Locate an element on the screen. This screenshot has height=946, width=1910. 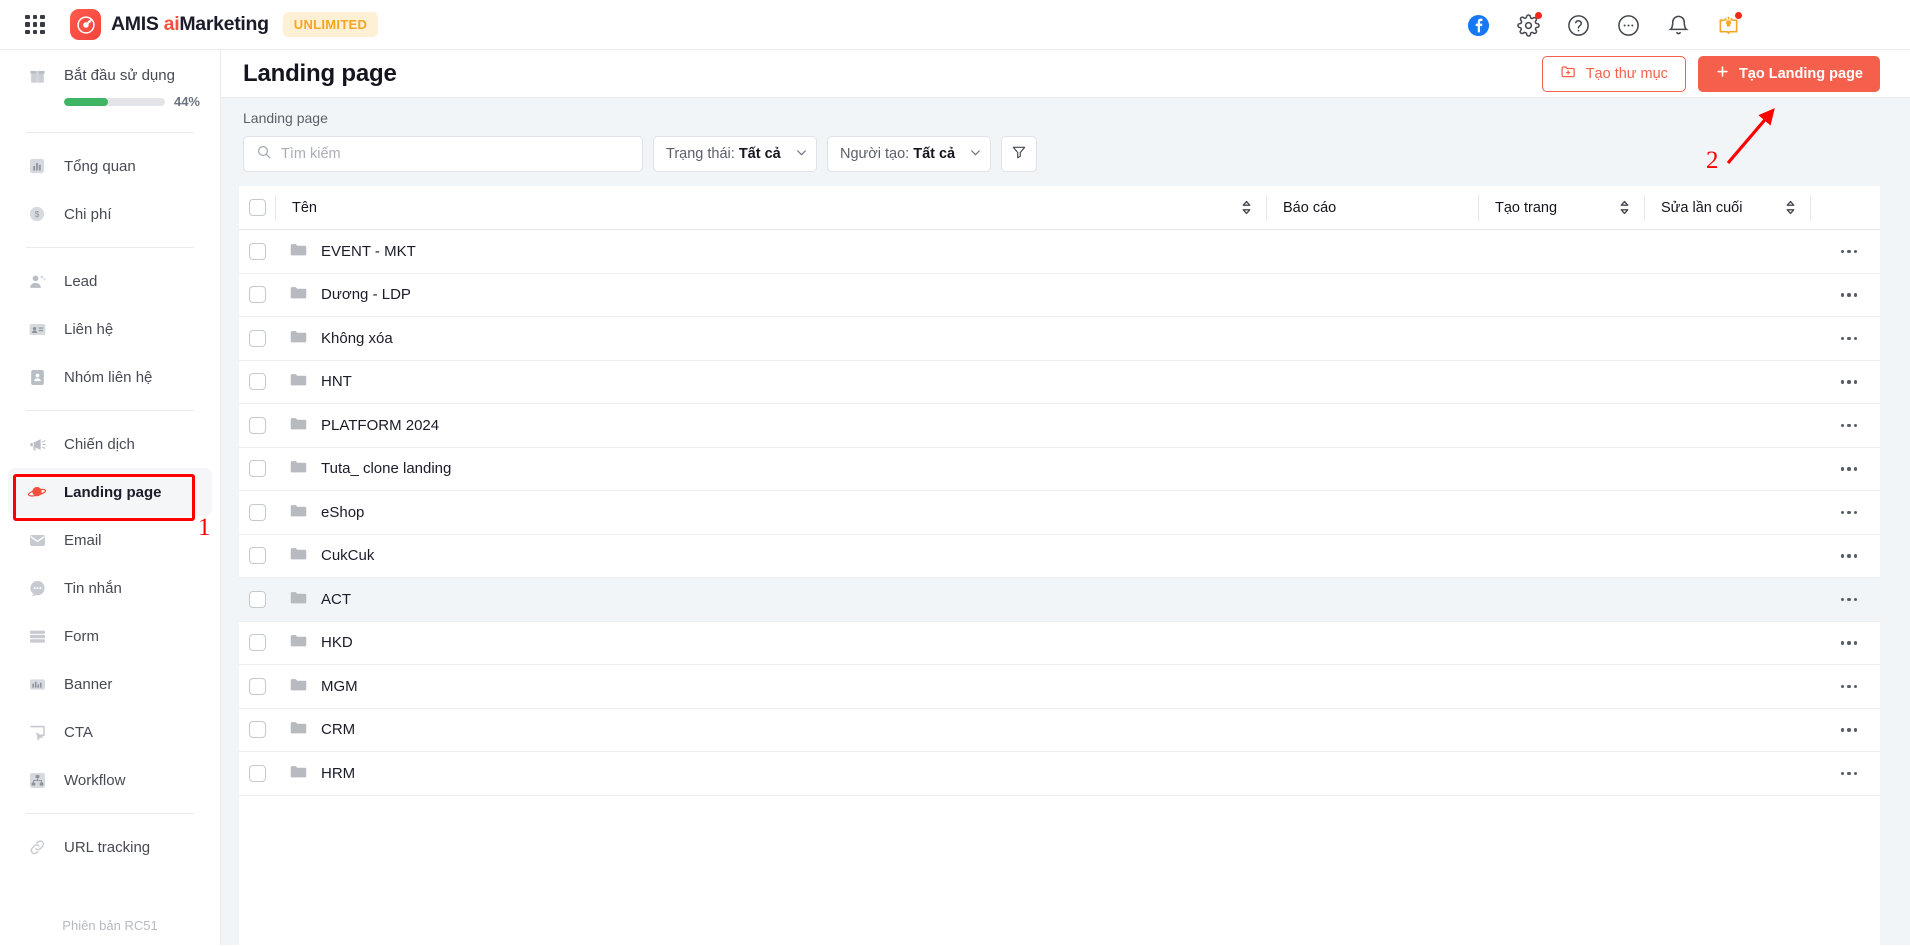
sidebar-item-banner: Banner is located at coordinates (110, 684).